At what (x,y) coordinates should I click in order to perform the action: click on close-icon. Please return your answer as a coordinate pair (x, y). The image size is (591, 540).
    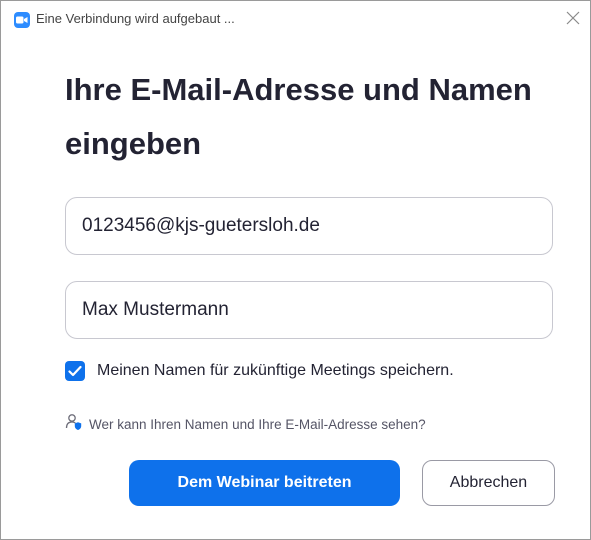
    Looking at the image, I should click on (573, 18).